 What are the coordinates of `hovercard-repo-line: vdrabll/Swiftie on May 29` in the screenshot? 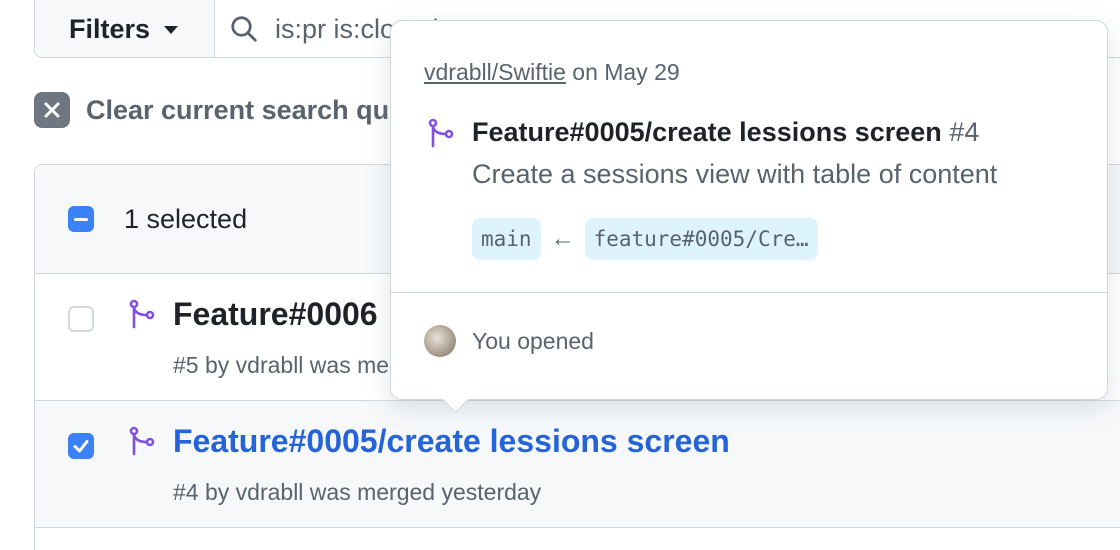 It's located at (552, 72).